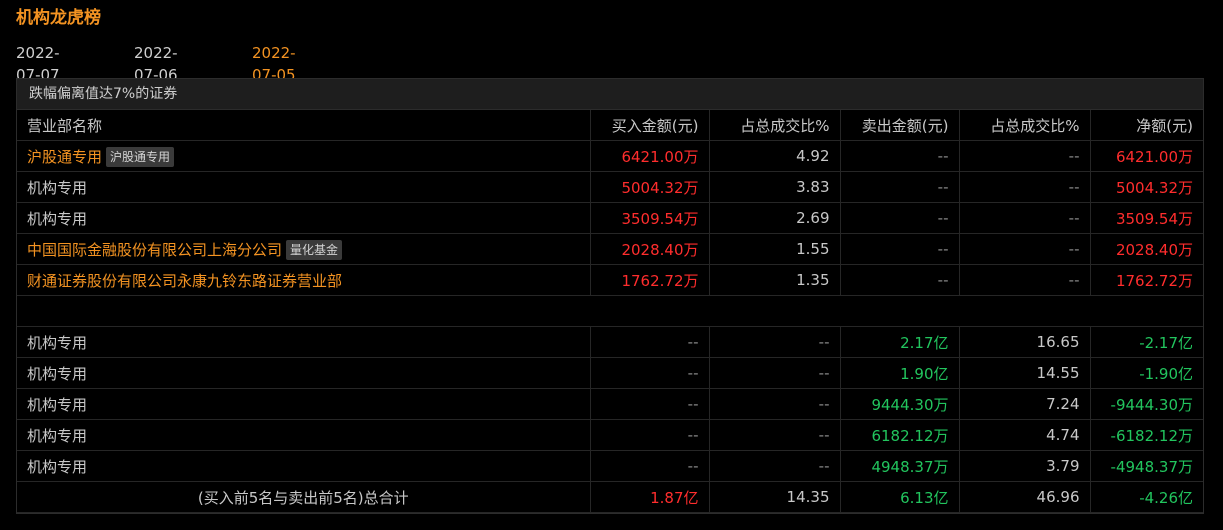 This screenshot has width=1223, height=530. What do you see at coordinates (1025, 373) in the screenshot?
I see `sell-pct: 14.55` at bounding box center [1025, 373].